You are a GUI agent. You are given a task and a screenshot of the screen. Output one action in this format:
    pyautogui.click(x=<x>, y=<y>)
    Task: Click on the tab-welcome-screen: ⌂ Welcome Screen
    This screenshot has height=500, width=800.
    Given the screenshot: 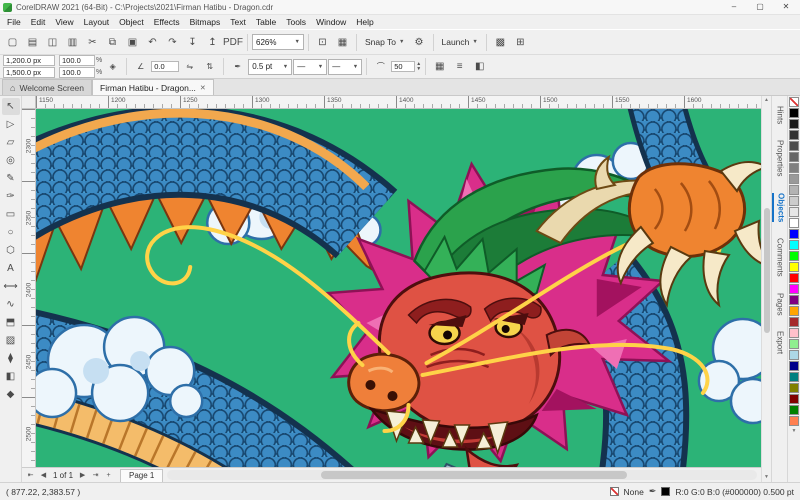 What is the action you would take?
    pyautogui.click(x=47, y=87)
    